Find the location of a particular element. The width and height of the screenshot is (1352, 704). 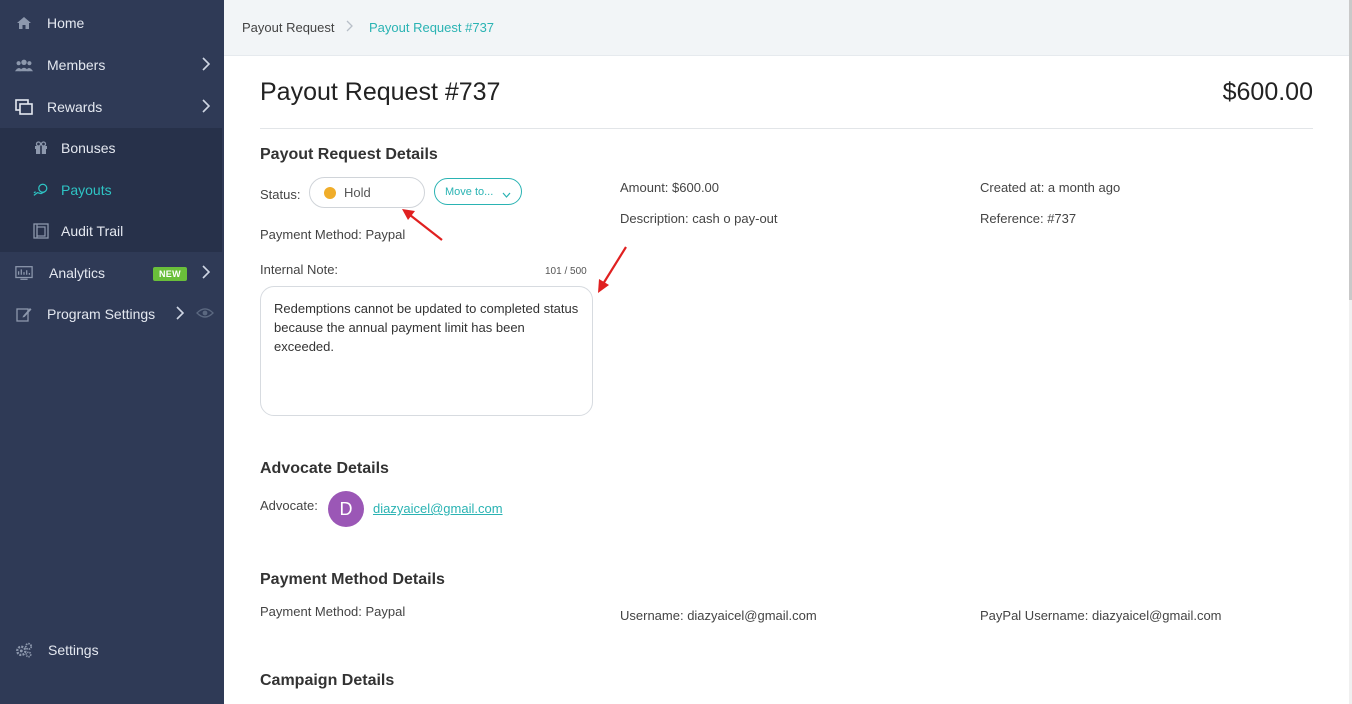

annotation-arrow-status is located at coordinates (422, 225).